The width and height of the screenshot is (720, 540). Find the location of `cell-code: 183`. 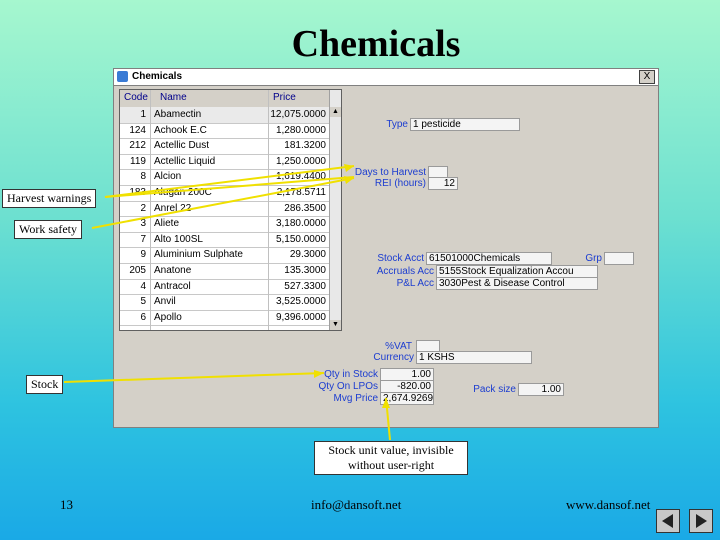

cell-code: 183 is located at coordinates (137, 192).